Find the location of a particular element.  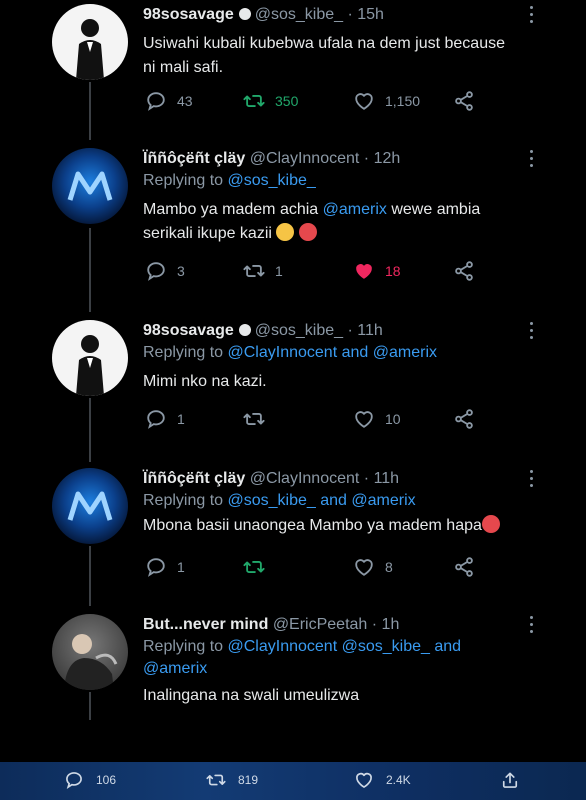

retweet-count: 1 is located at coordinates (279, 271).